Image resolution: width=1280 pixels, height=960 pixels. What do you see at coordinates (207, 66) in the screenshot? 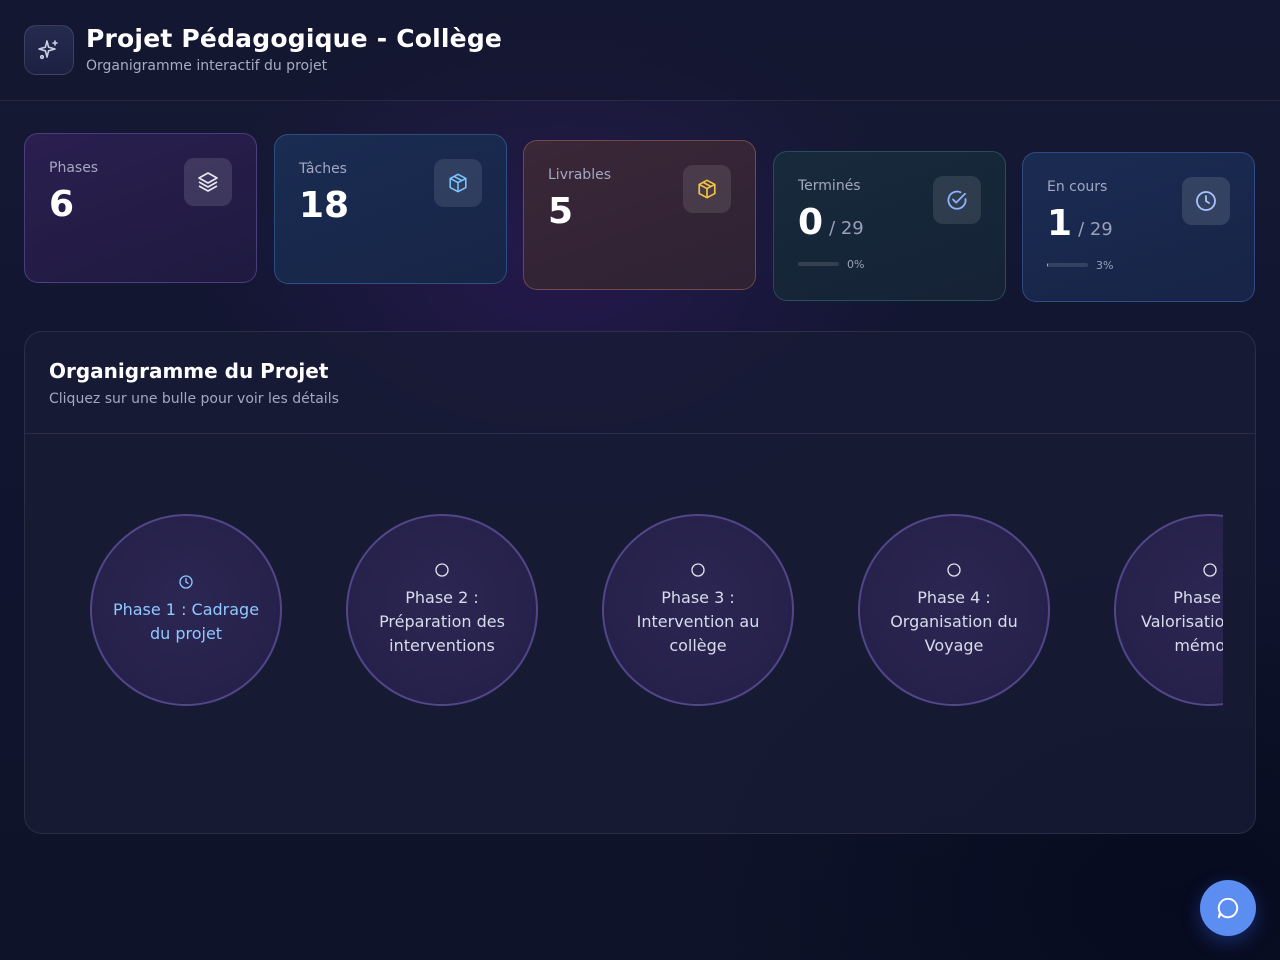
I see `page-subtitle: Organigramme interactif du projet` at bounding box center [207, 66].